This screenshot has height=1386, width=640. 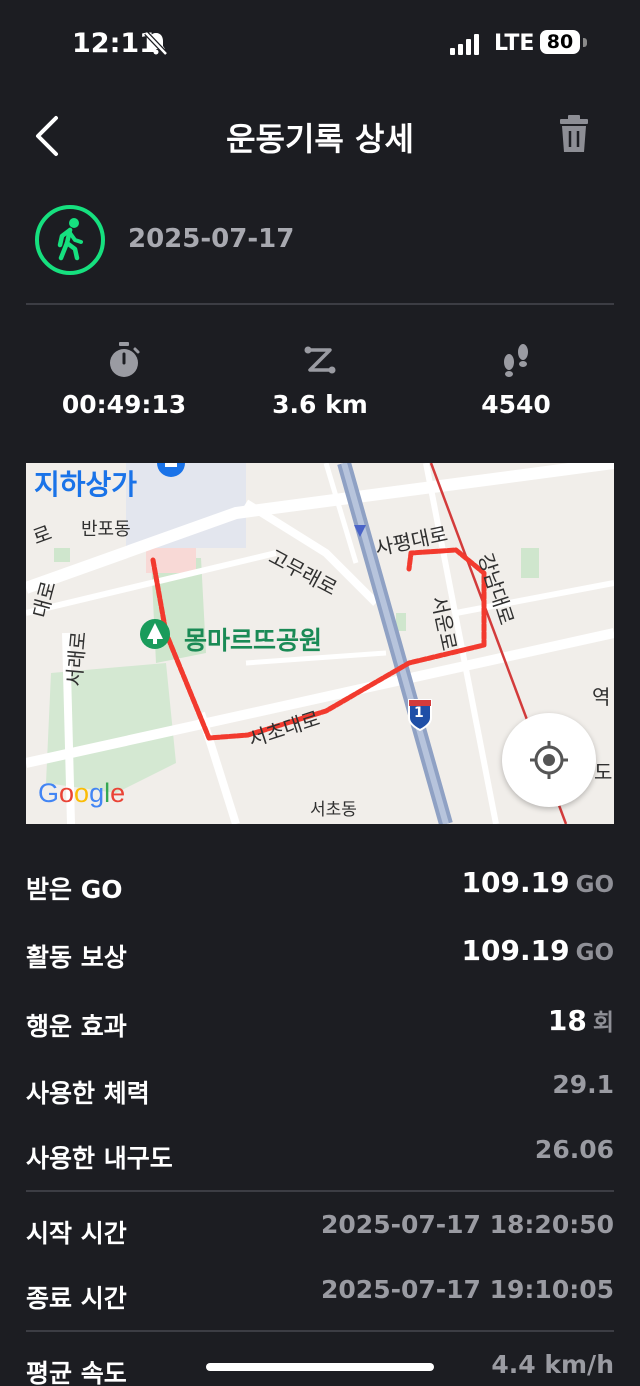 What do you see at coordinates (574, 1149) in the screenshot?
I see `durability-used-value: 26.06` at bounding box center [574, 1149].